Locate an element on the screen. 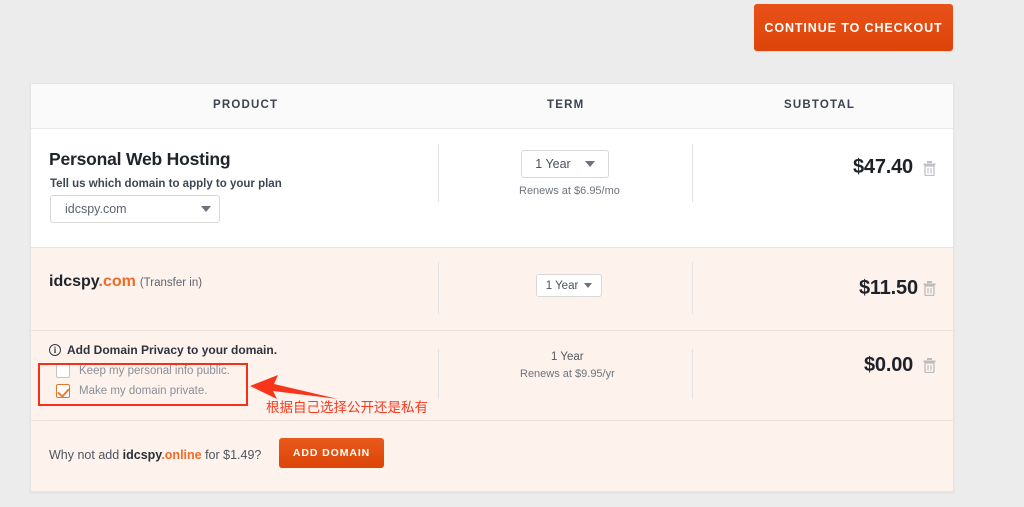  column-header-product: PRODUCT is located at coordinates (246, 105).